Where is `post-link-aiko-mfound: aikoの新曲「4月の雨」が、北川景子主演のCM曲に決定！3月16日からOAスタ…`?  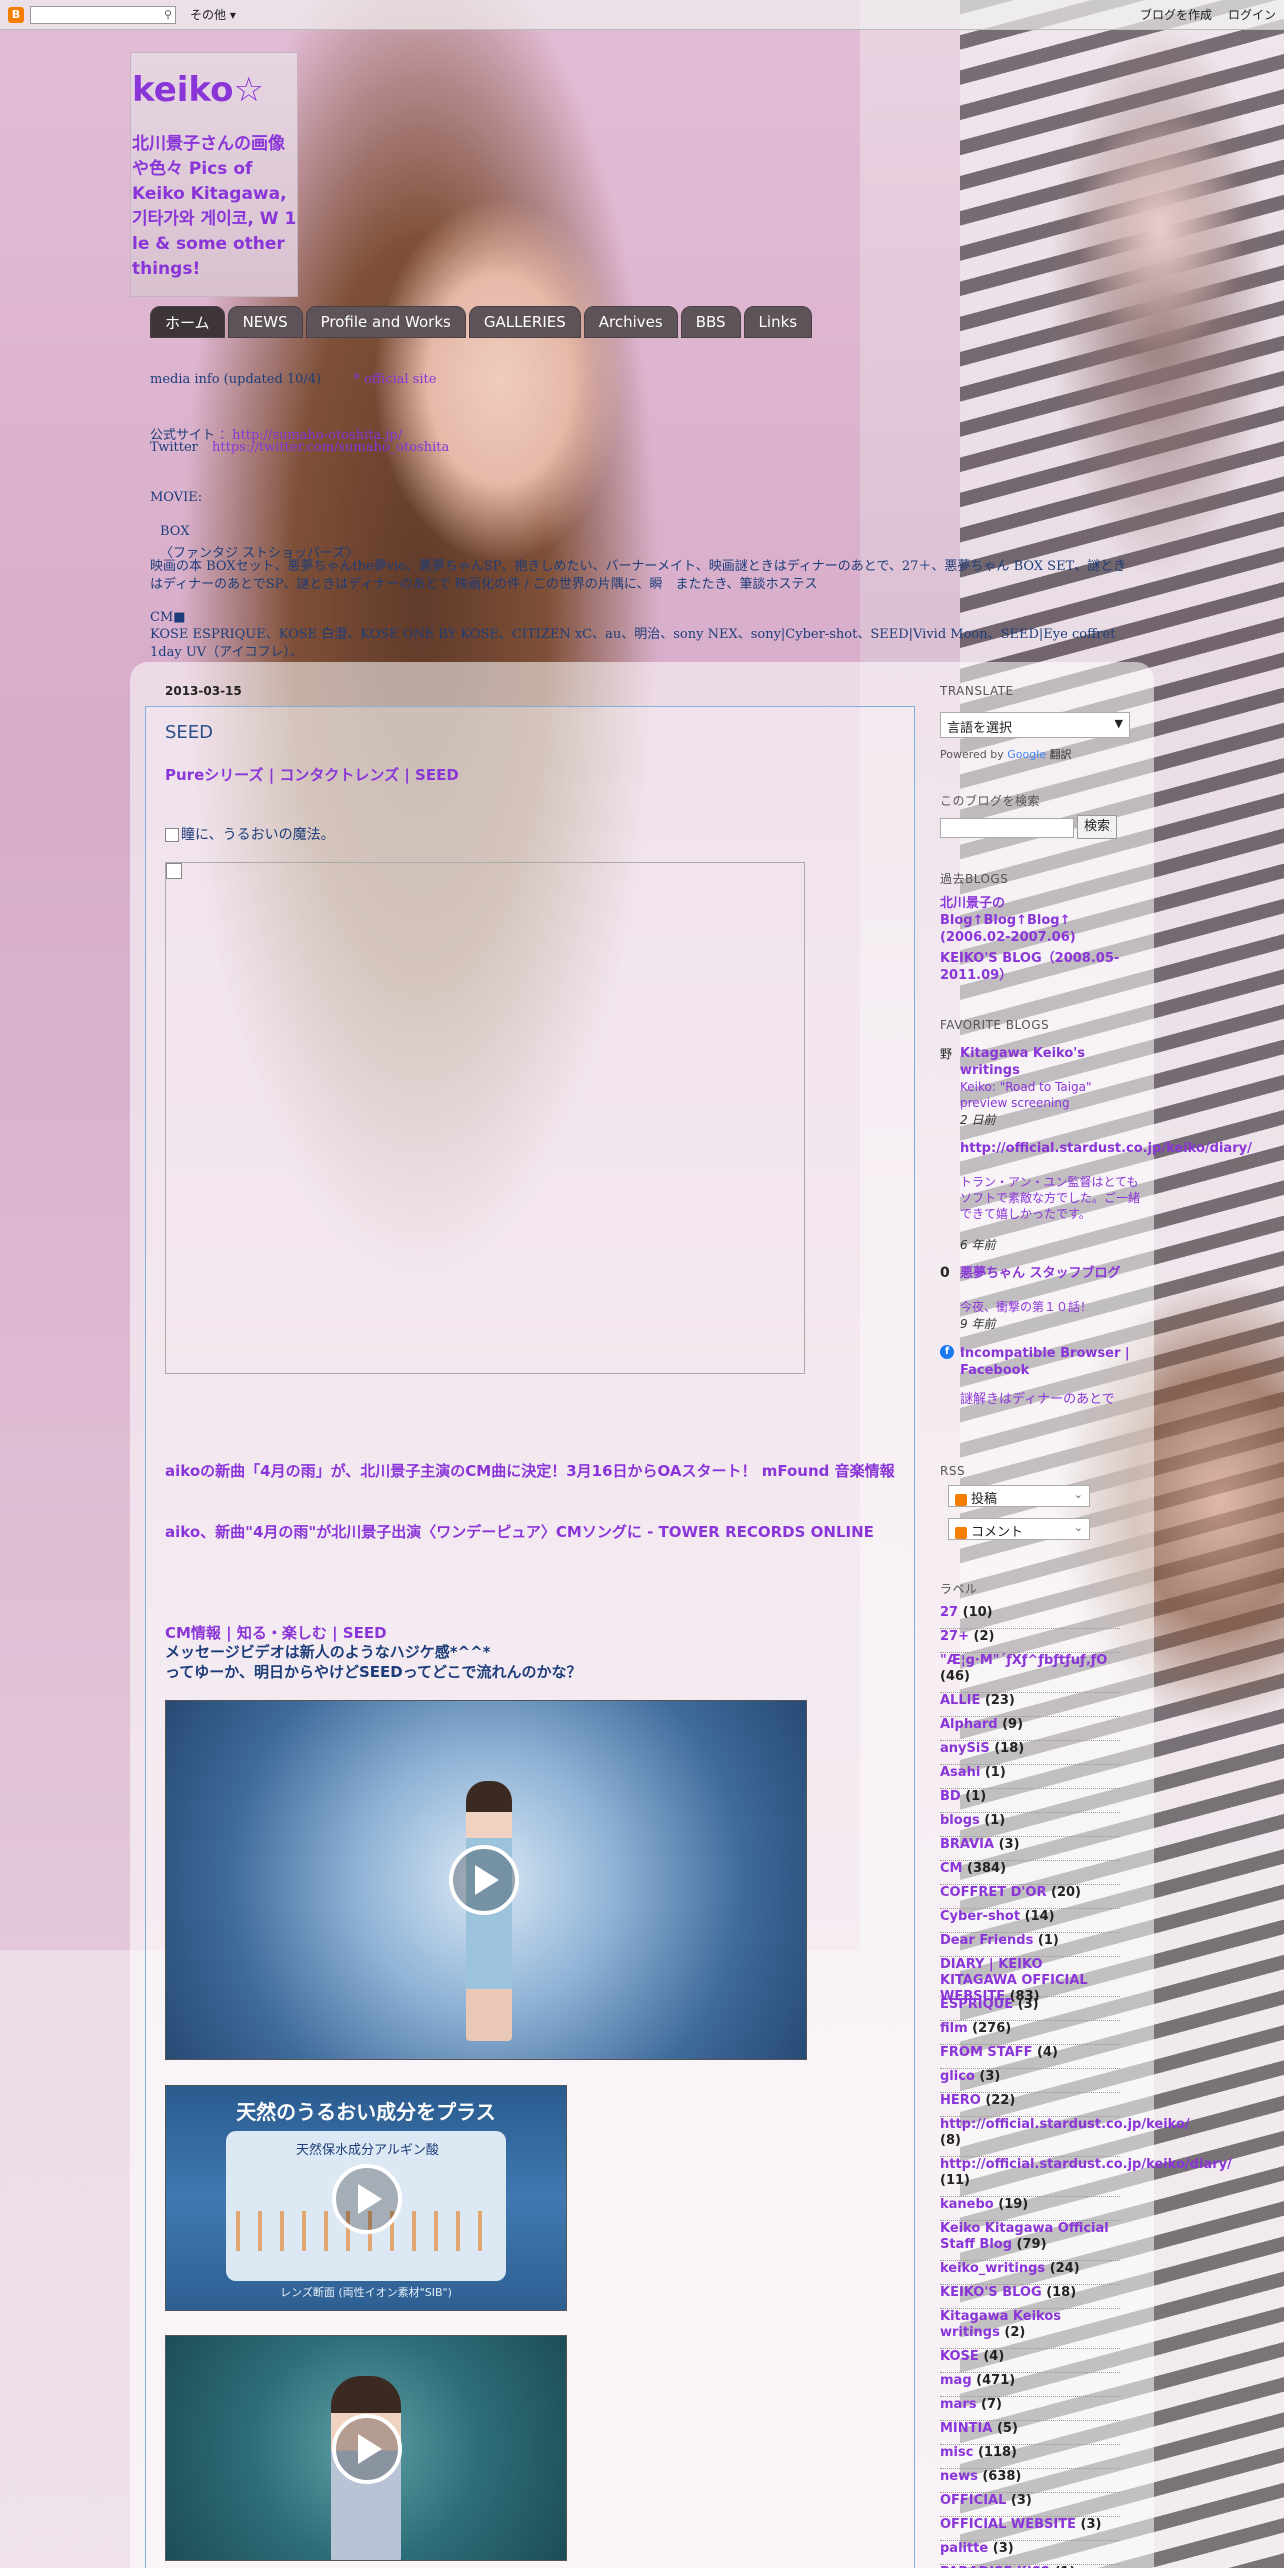
post-link-aiko-mfound: aikoの新曲「4月の雨」が、北川景子主演のCM曲に決定！3月16日からOAスタ… is located at coordinates (530, 1470).